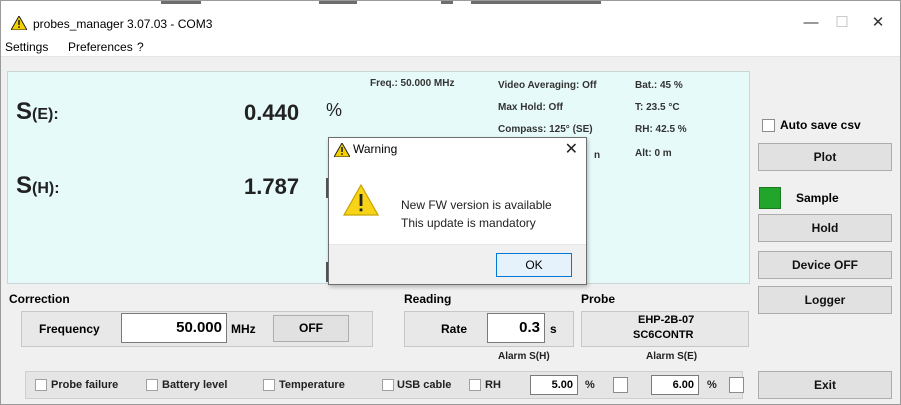  I want to click on altitude-readout: Alt: 0 m, so click(653, 153).